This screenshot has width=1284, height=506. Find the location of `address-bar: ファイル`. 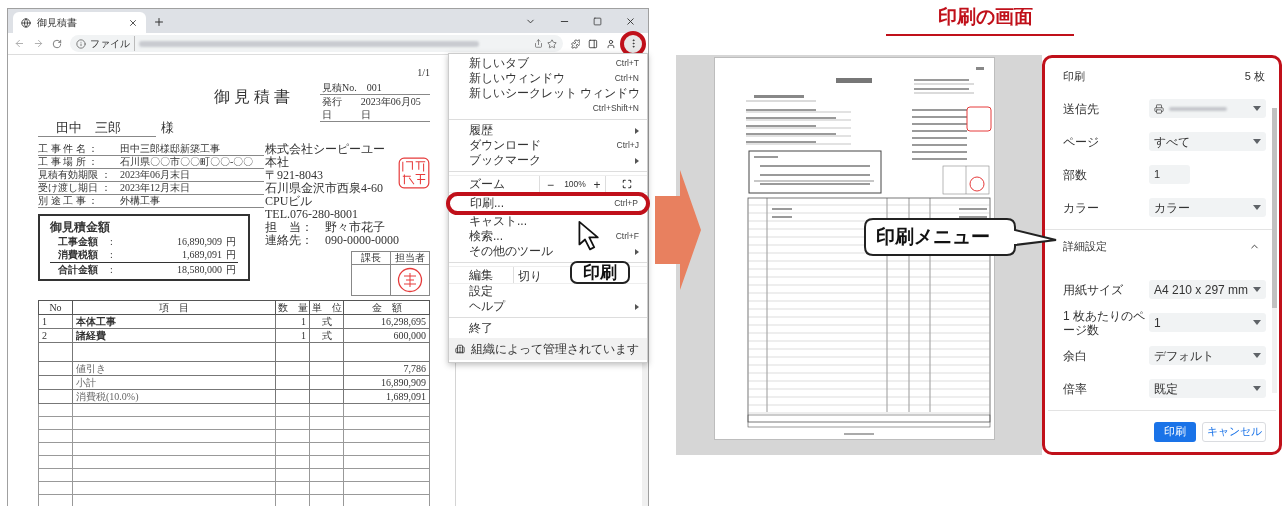

address-bar: ファイル is located at coordinates (316, 43).